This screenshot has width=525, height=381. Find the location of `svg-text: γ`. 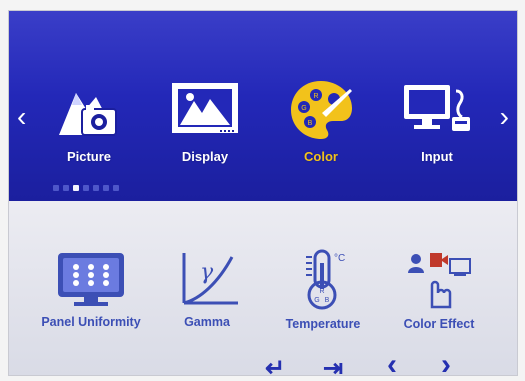

svg-text: γ is located at coordinates (207, 272).